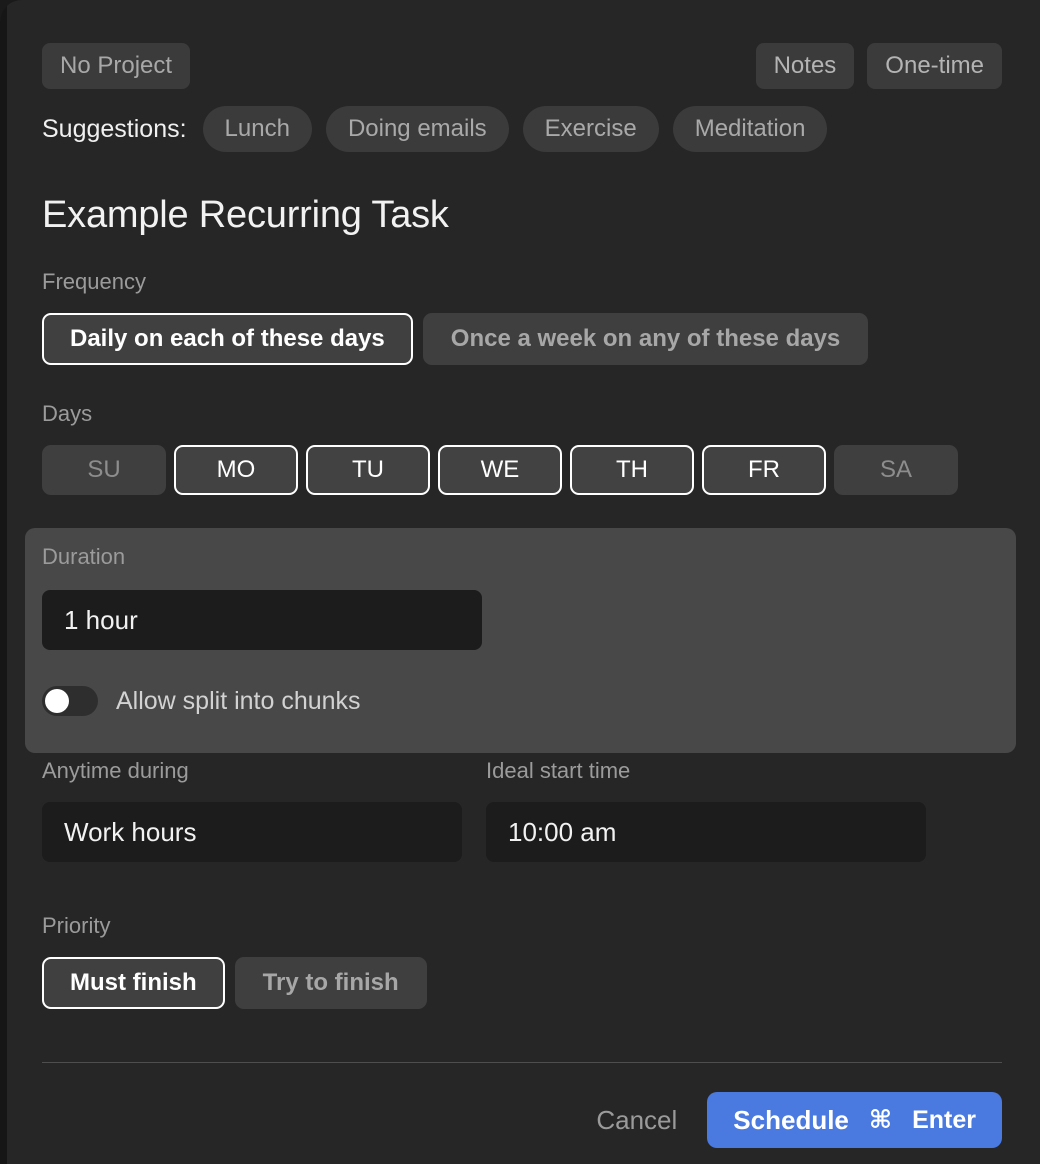 The width and height of the screenshot is (1040, 1164). I want to click on suggestion-chip-doing-emails: Doing emails, so click(417, 129).